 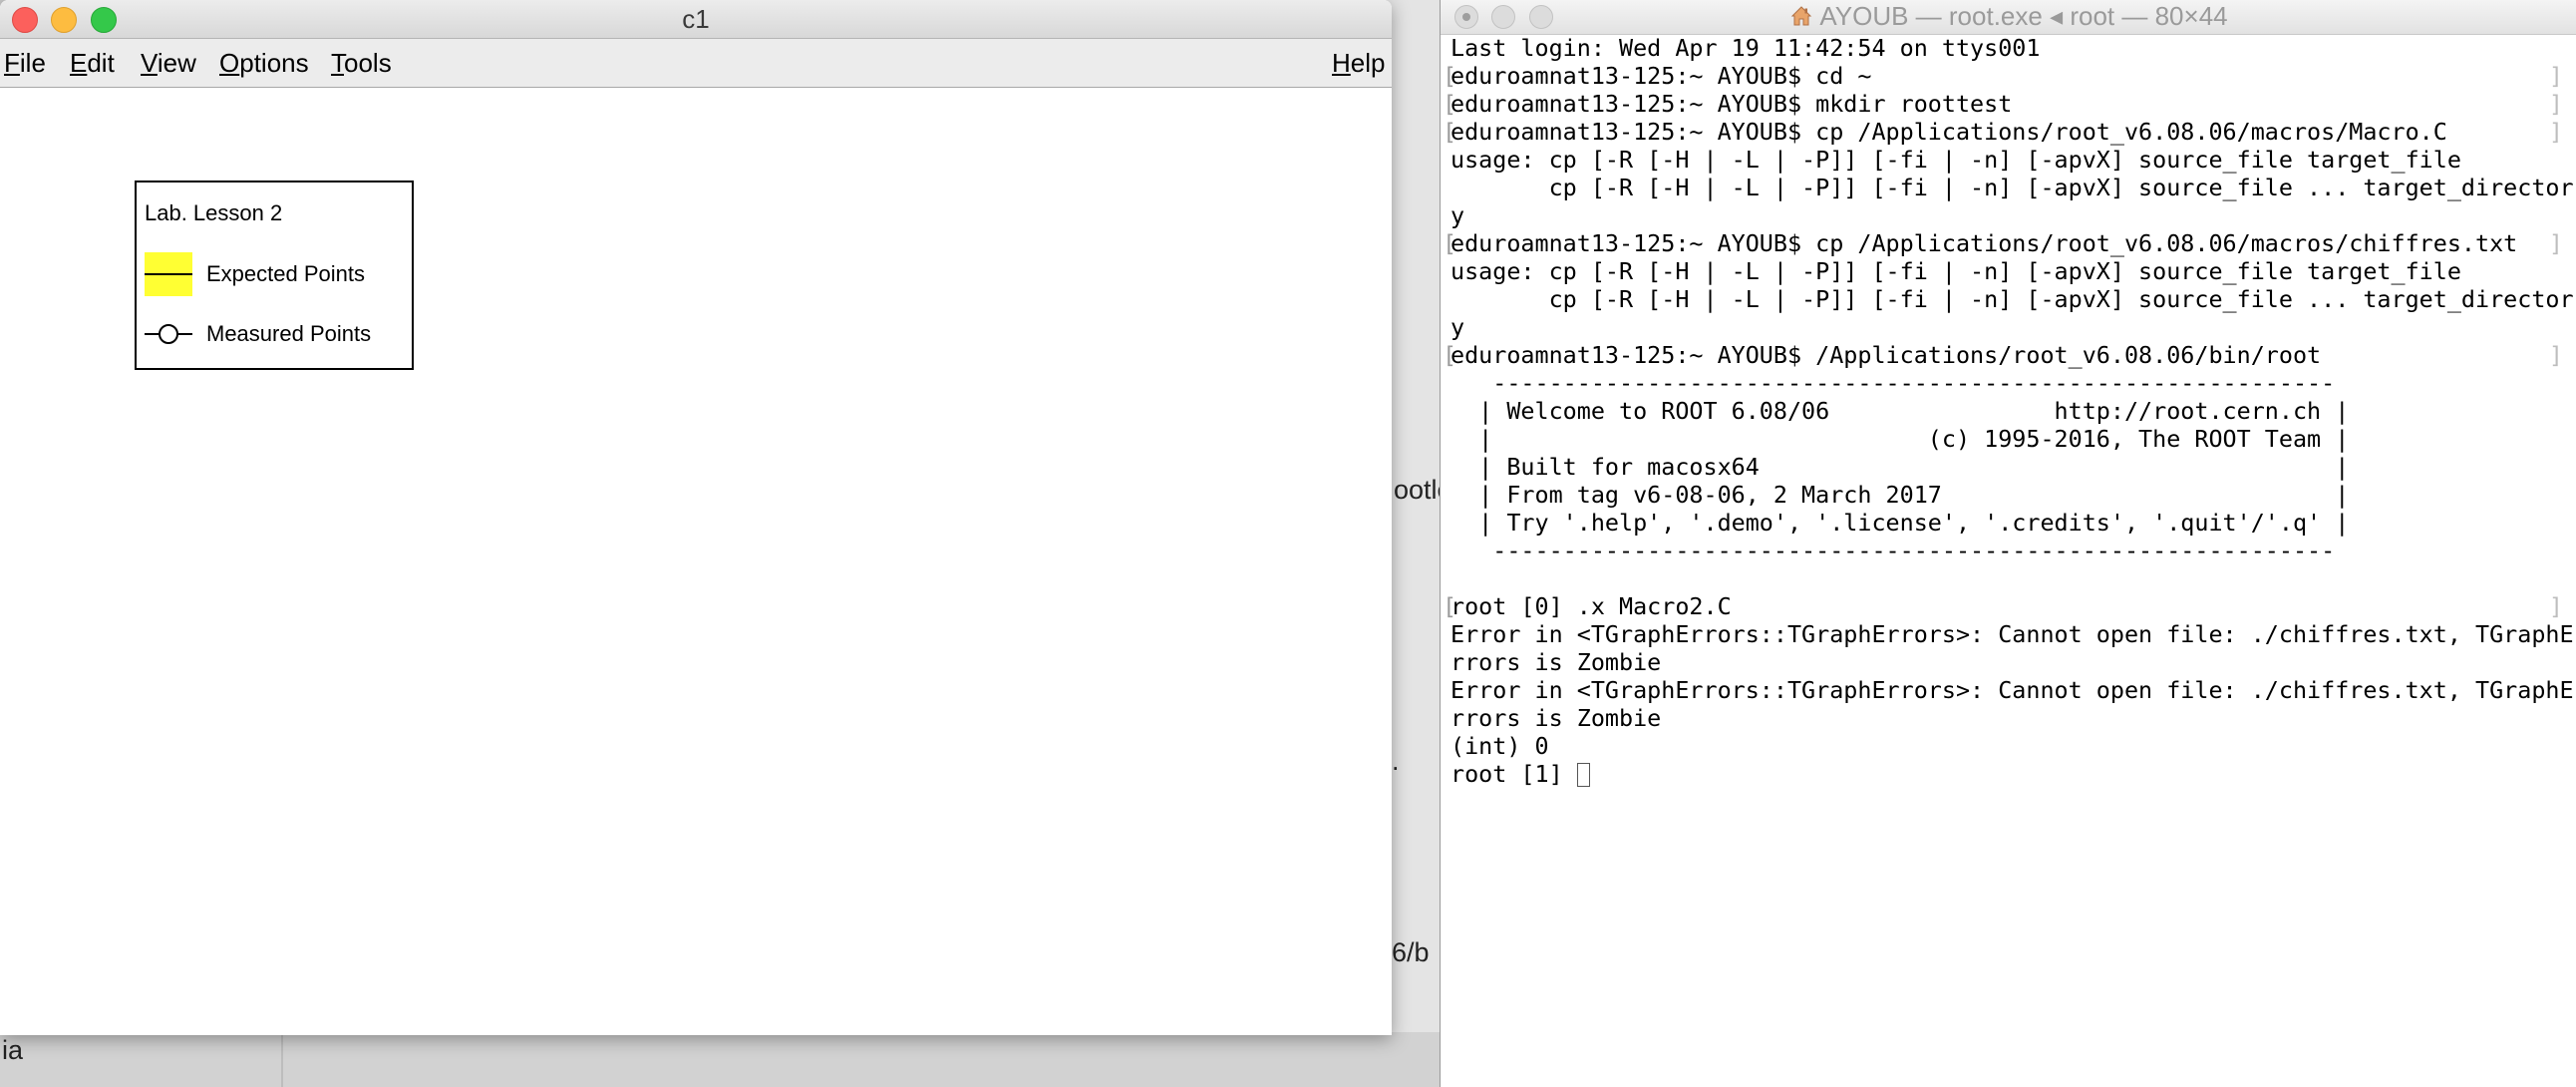 I want to click on menu-help: Help, so click(x=1358, y=63).